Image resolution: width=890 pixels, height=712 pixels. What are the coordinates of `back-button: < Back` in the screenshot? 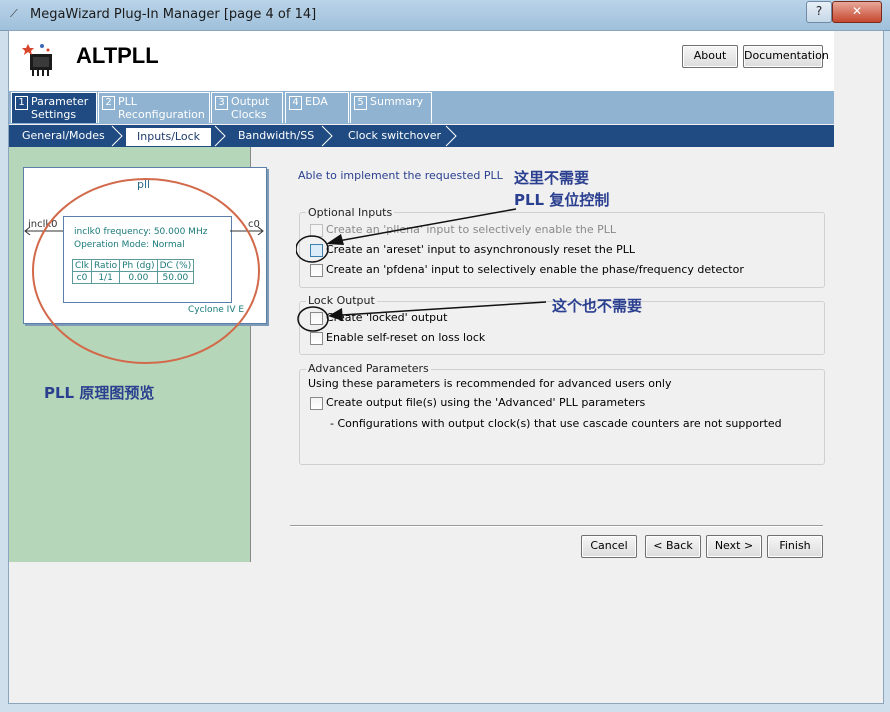 It's located at (673, 546).